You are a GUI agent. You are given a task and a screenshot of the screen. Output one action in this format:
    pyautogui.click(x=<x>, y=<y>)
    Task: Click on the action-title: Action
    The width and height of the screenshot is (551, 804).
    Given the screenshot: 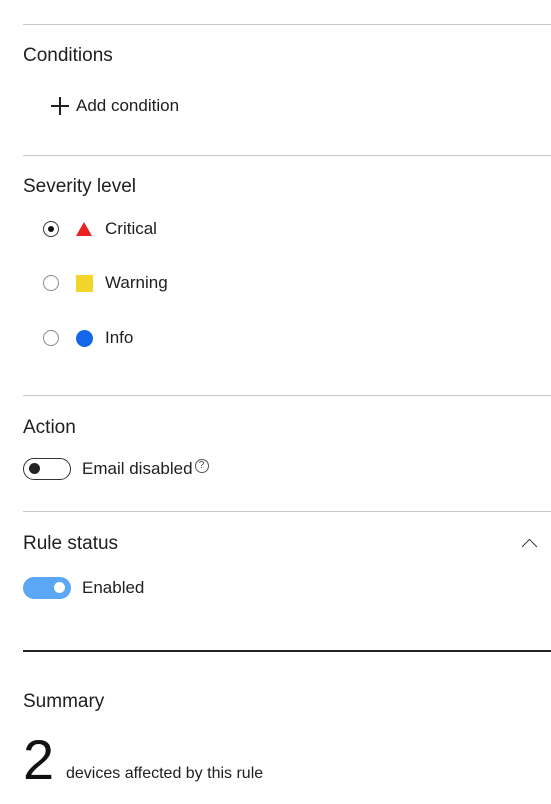 What is the action you would take?
    pyautogui.click(x=49, y=427)
    